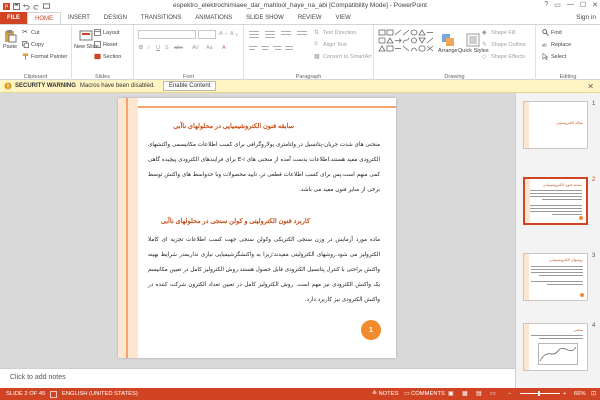 This screenshot has height=400, width=600. I want to click on start-slideshow-icon, so click(46, 6).